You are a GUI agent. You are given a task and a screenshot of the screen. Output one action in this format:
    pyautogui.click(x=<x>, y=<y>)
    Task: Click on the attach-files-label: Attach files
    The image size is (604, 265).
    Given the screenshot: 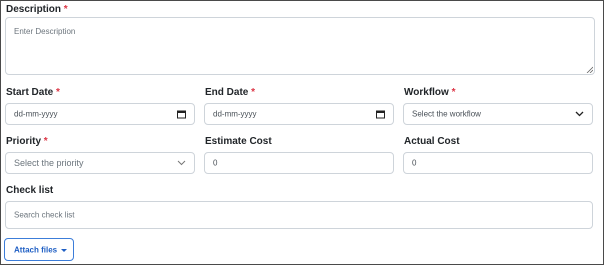 What is the action you would take?
    pyautogui.click(x=36, y=249)
    